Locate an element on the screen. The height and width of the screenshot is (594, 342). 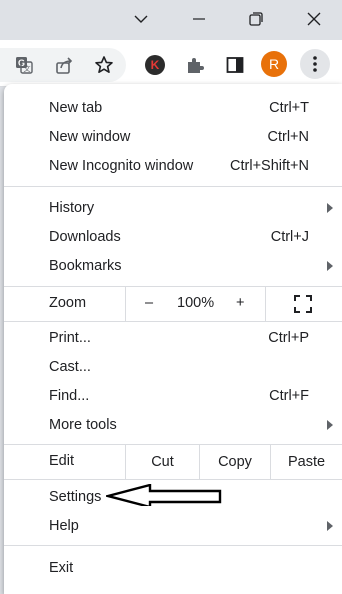
minimize-button is located at coordinates (199, 19).